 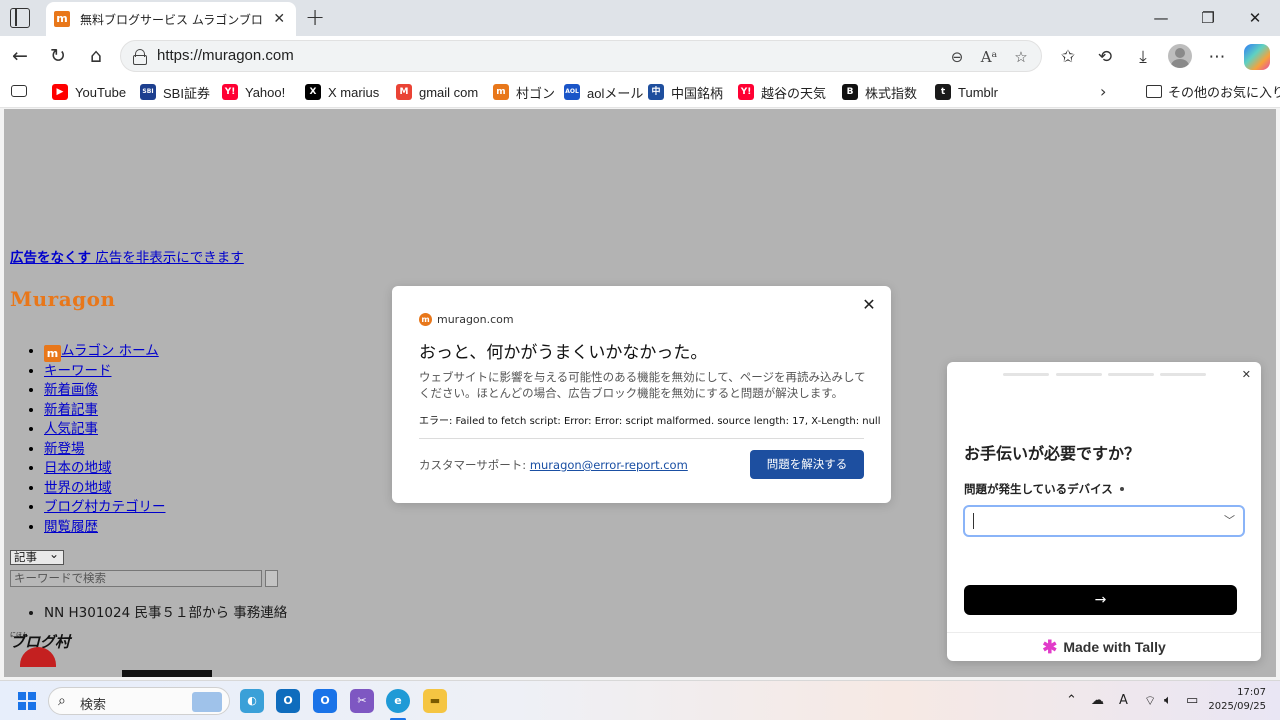 I want to click on keyword-search-input: キーワードで検索, so click(x=136, y=578).